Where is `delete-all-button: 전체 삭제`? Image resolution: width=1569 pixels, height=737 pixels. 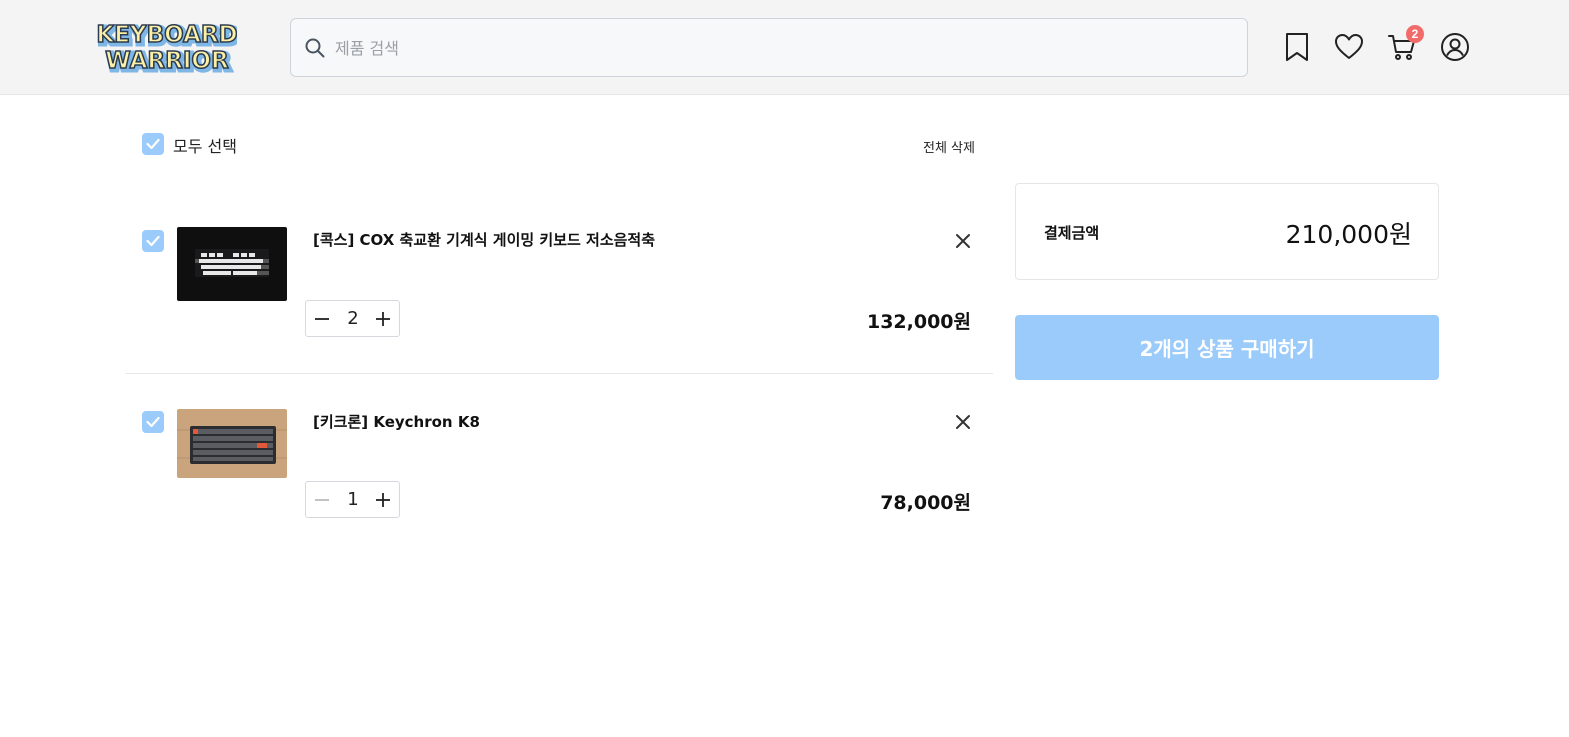
delete-all-button: 전체 삭제 is located at coordinates (949, 146).